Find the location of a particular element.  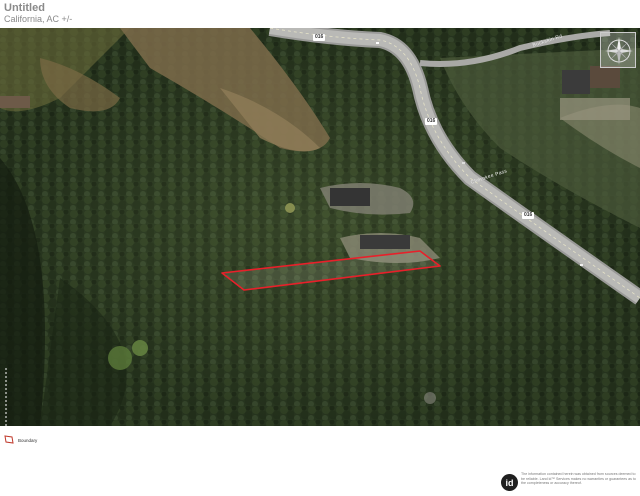

report-header: Untitled California, AC +/- is located at coordinates (320, 14).